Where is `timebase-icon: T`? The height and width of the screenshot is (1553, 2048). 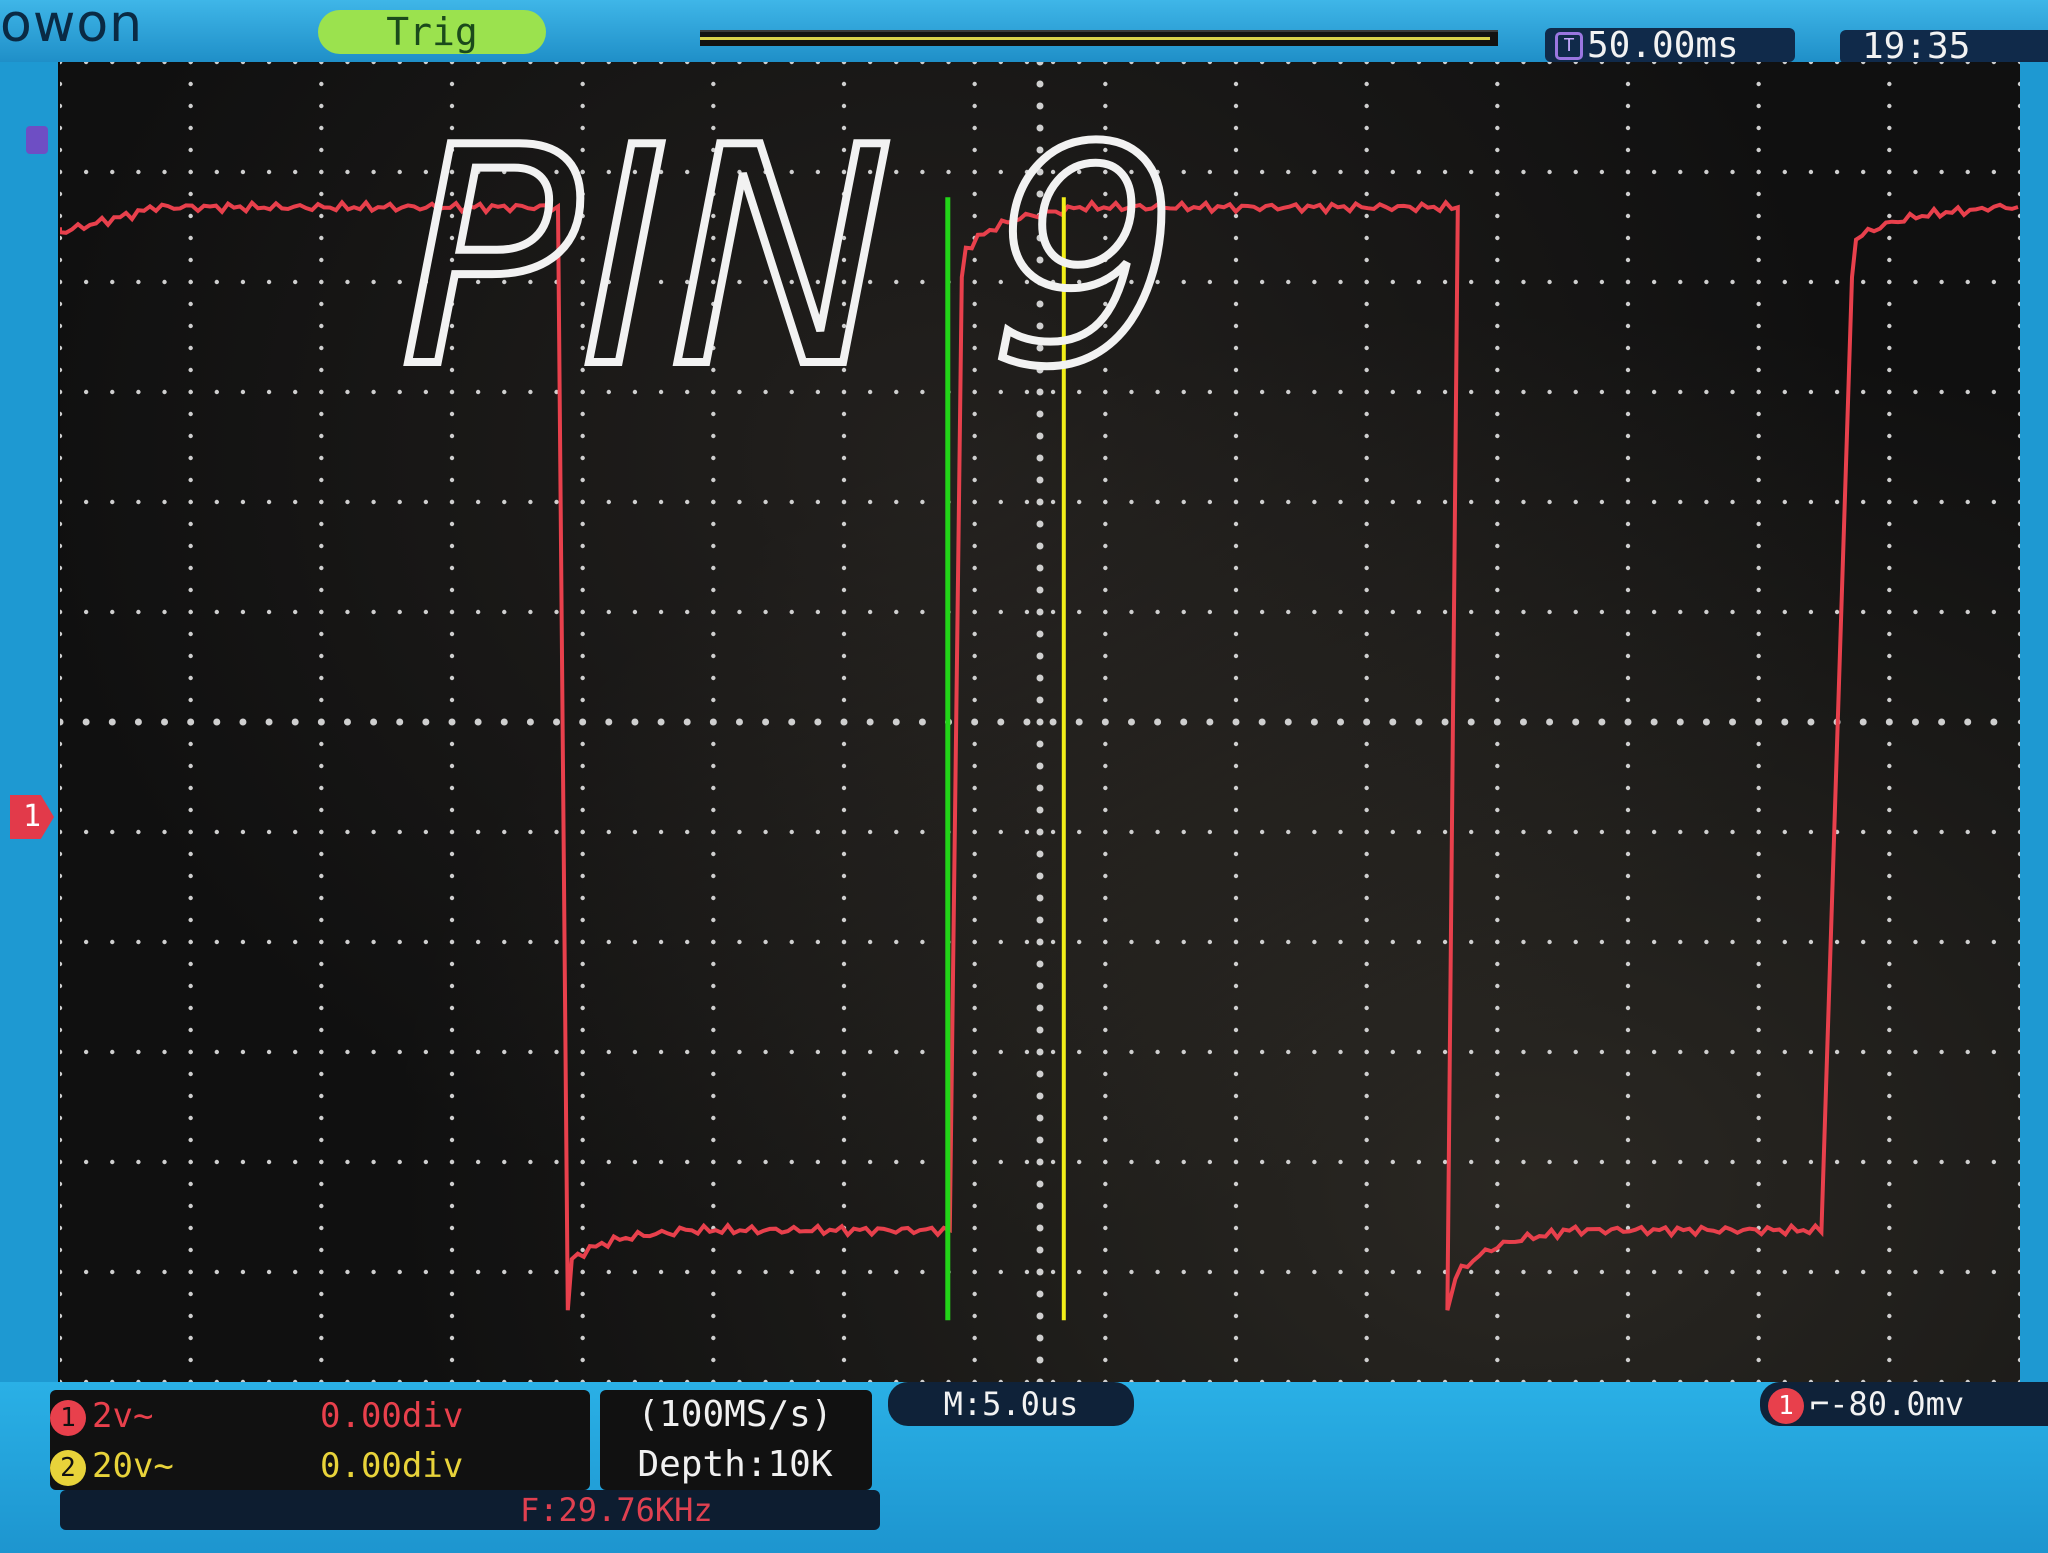
timebase-icon: T is located at coordinates (1569, 46).